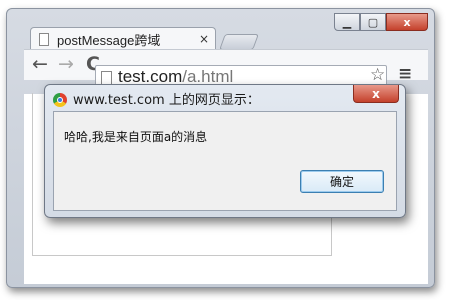 Image resolution: width=449 pixels, height=300 pixels. I want to click on forward-icon: →, so click(66, 64).